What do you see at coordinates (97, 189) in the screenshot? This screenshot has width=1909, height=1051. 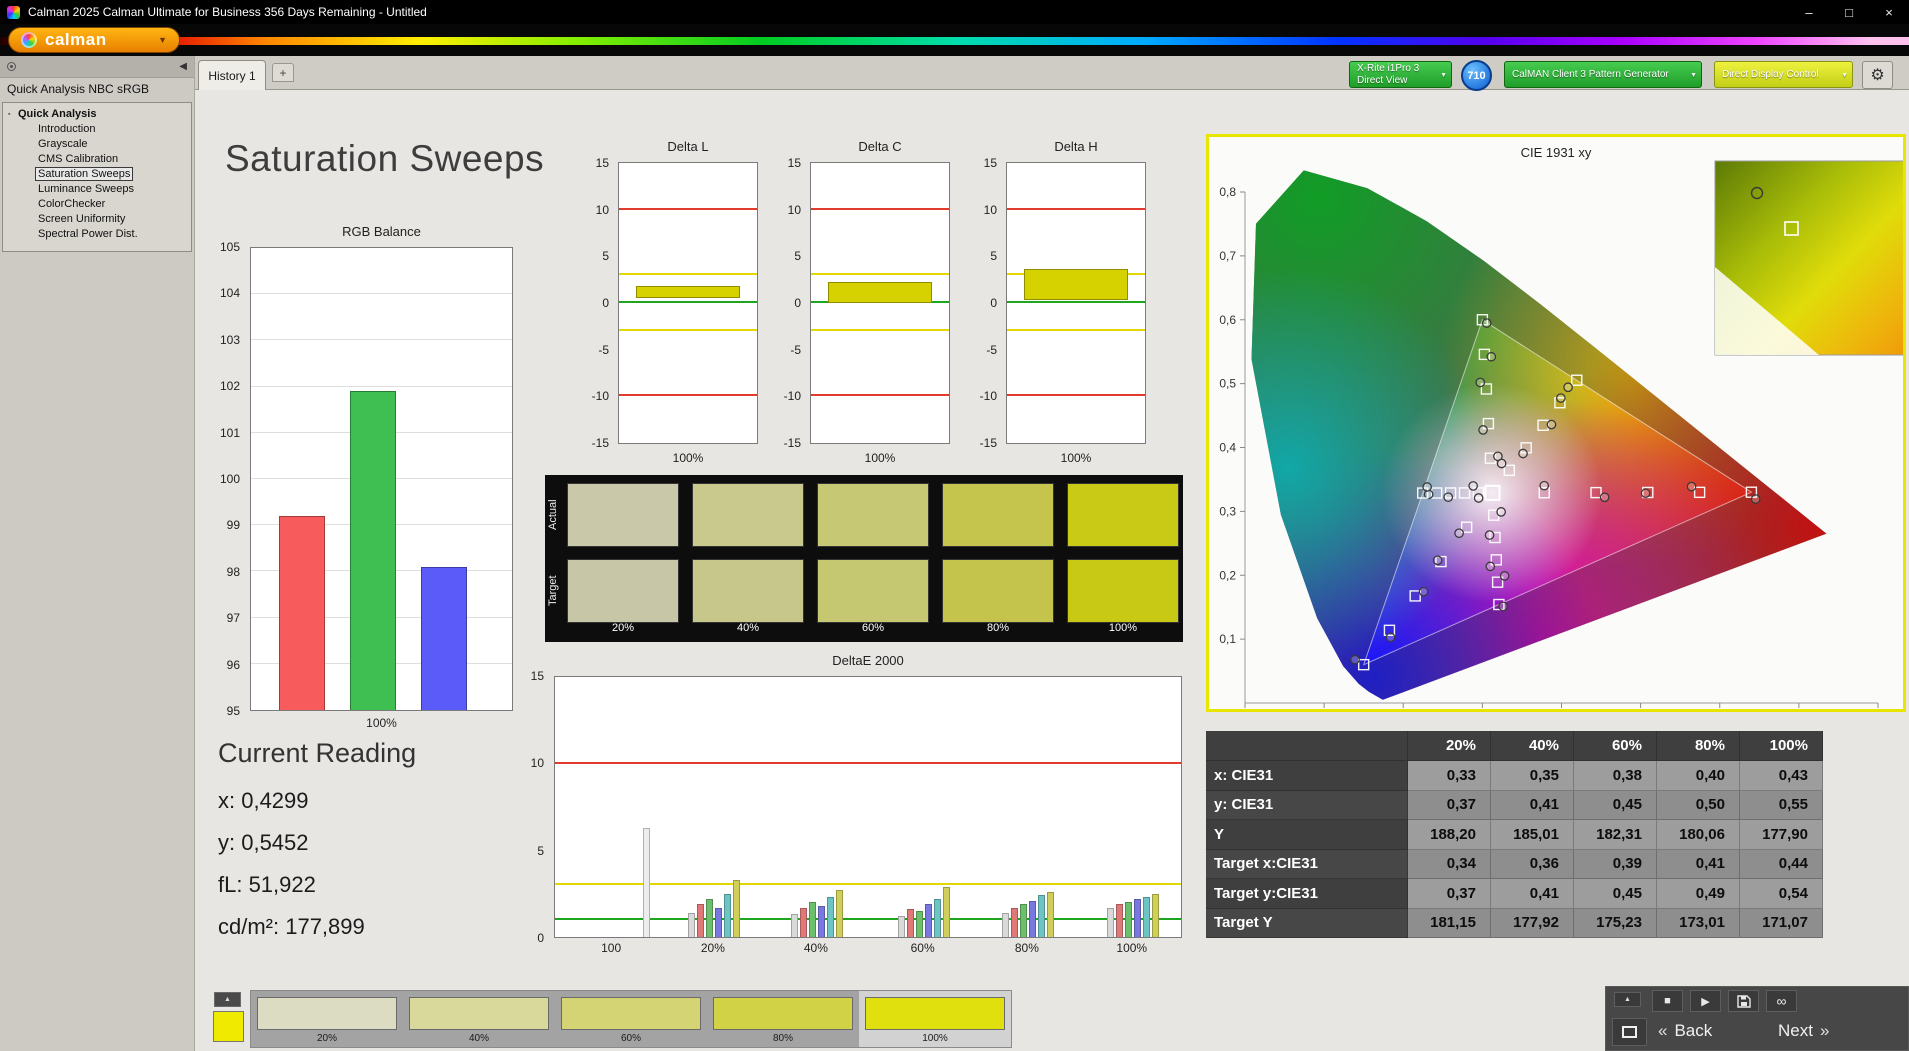 I see `sidebar-item-luminance-sweeps: Luminance Sweeps` at bounding box center [97, 189].